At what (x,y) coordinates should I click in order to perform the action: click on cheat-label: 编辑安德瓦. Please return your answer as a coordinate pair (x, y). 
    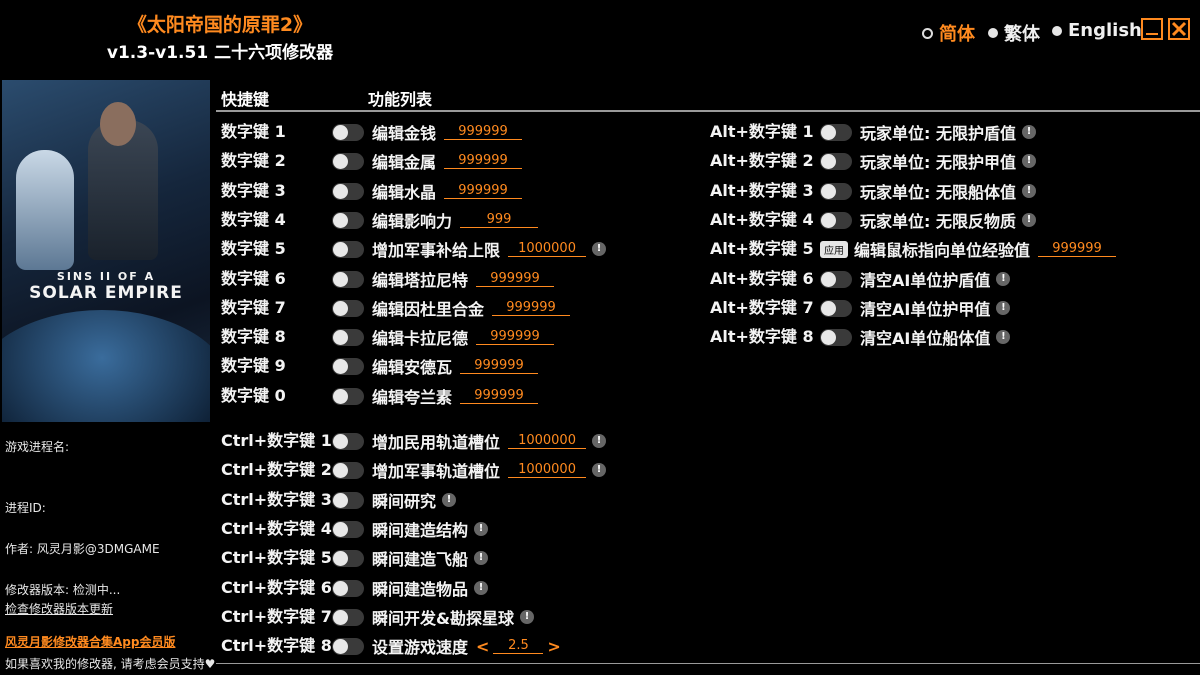
    Looking at the image, I should click on (412, 367).